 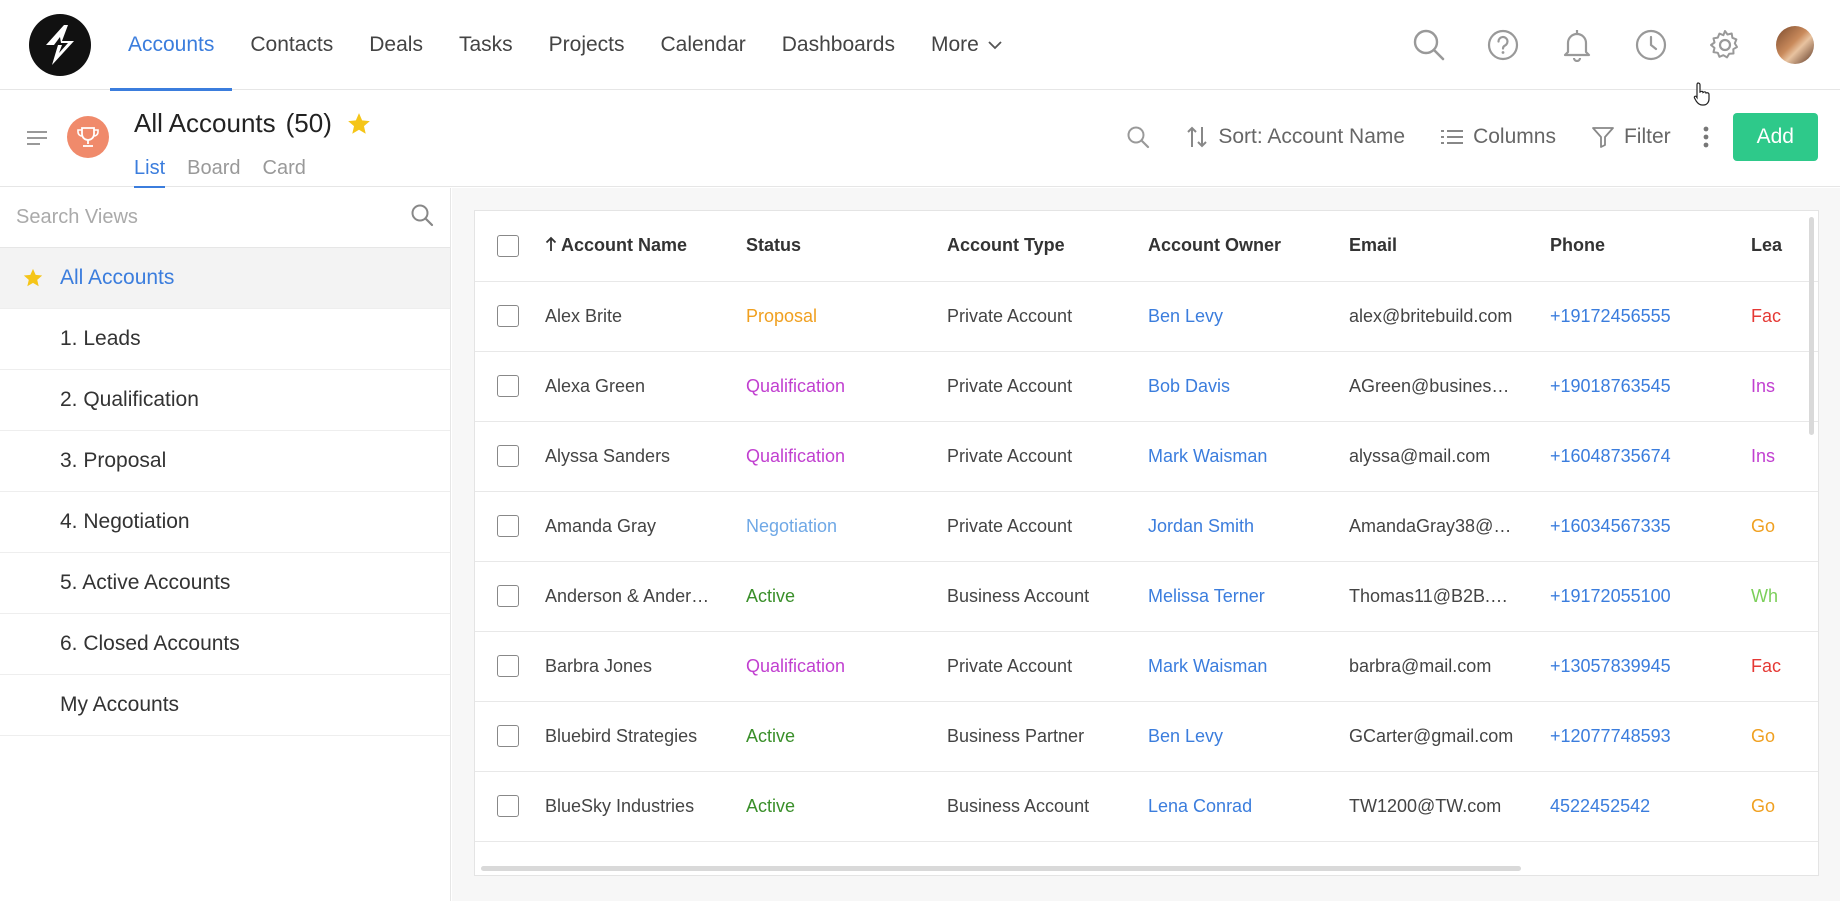 I want to click on account-name-cell: BlueSky Industries, so click(x=645, y=806).